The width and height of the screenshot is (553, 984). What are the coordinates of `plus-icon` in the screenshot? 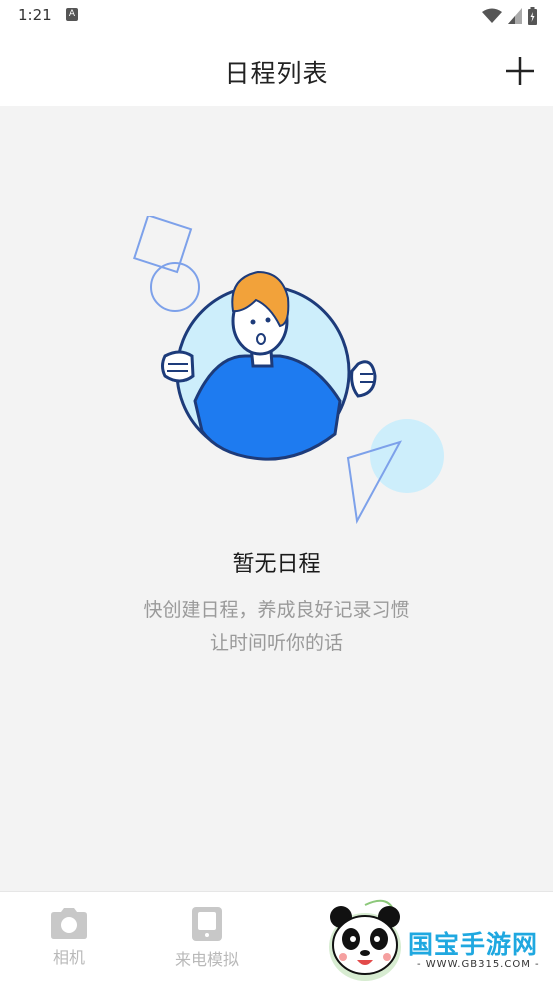 It's located at (520, 71).